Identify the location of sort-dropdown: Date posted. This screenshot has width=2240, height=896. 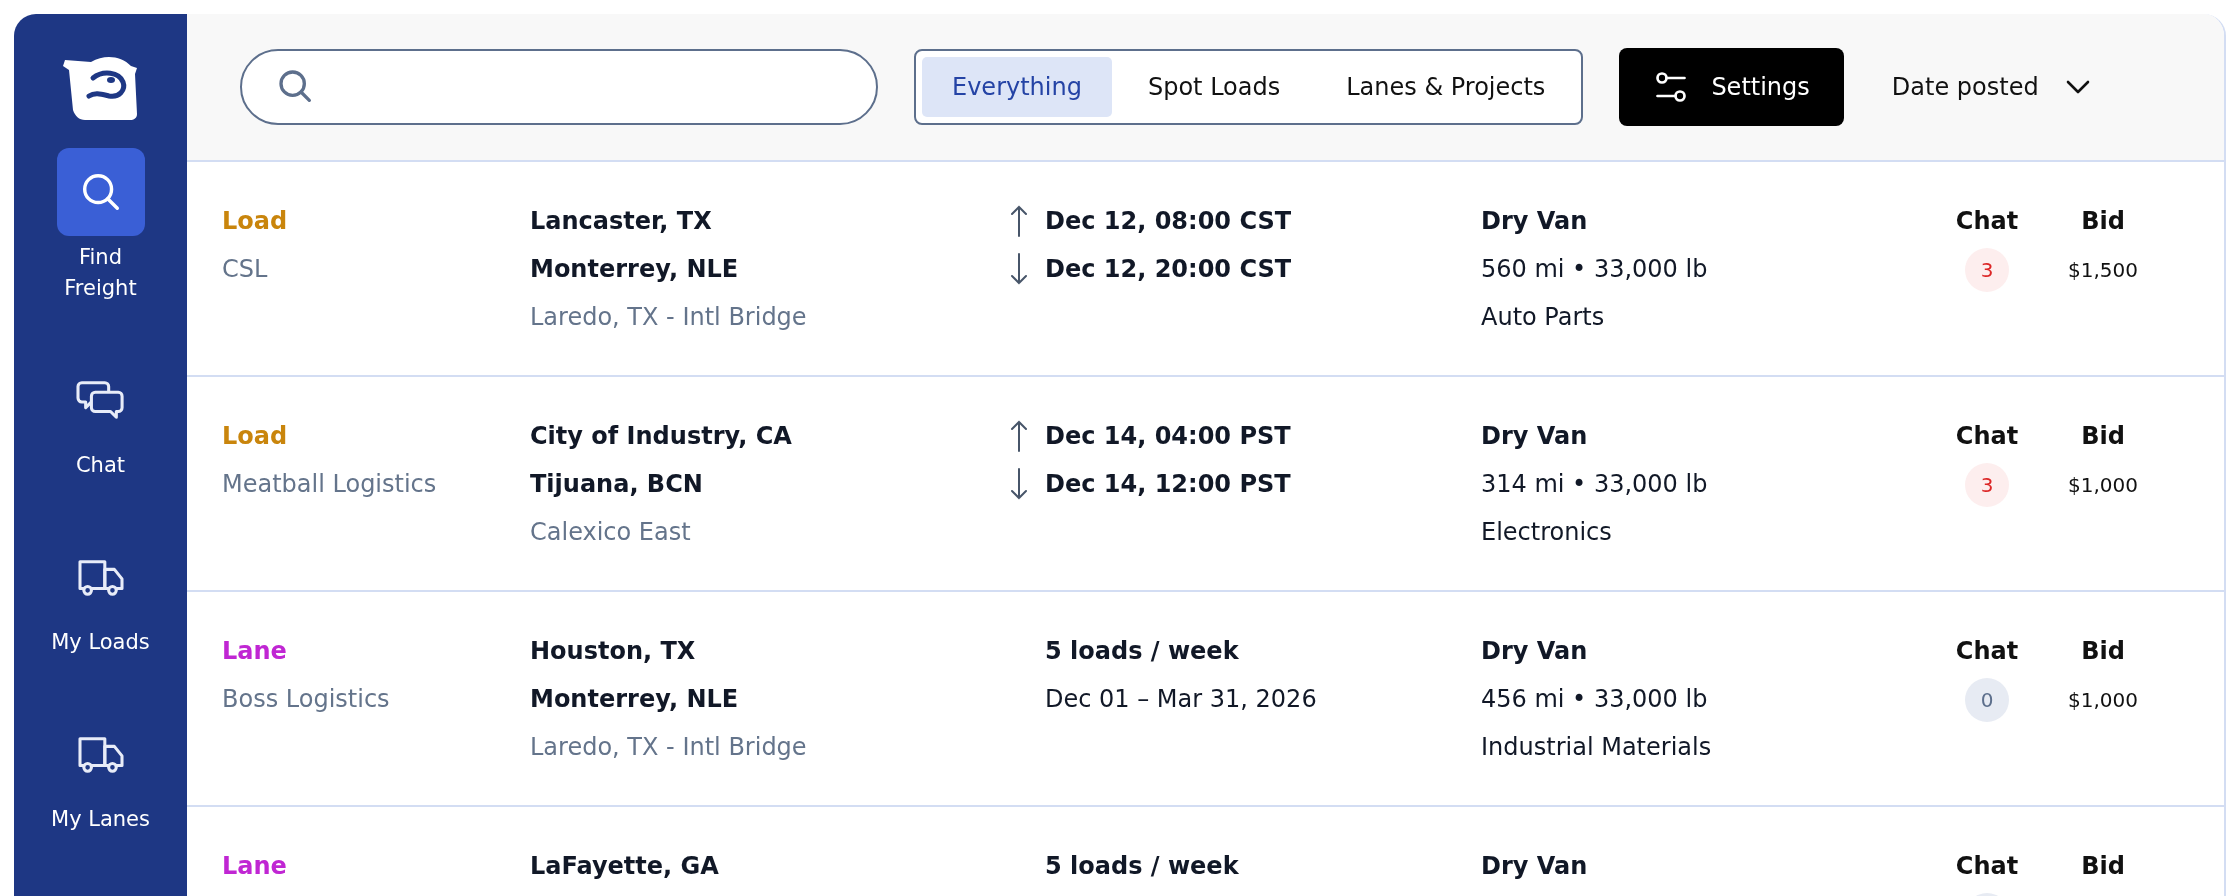
(1991, 87).